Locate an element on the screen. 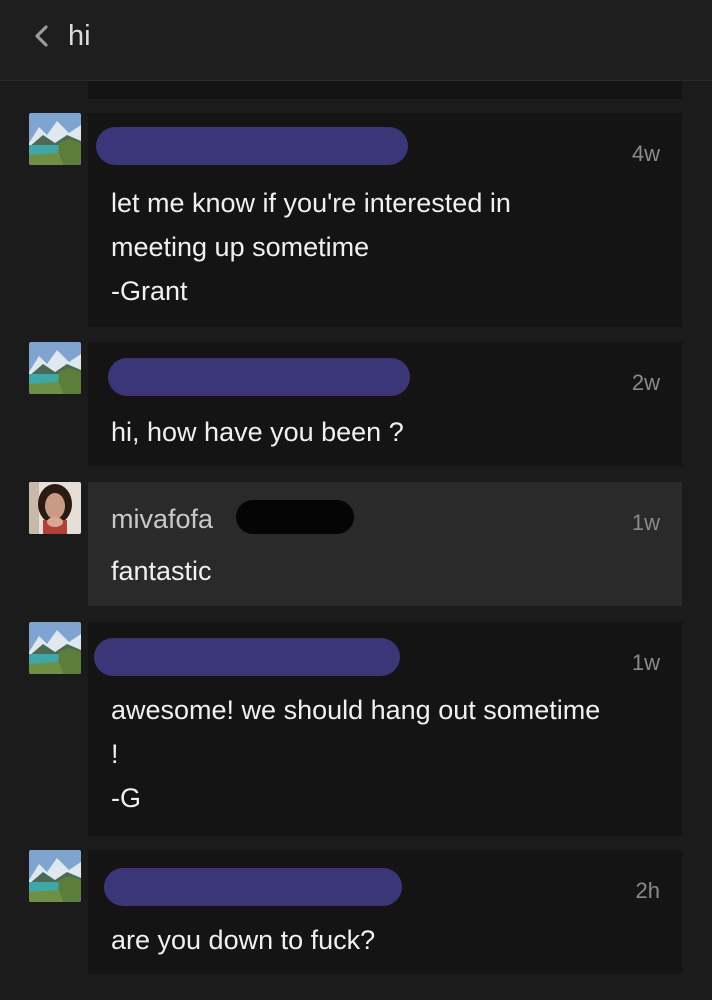 The image size is (712, 1000). message-body: are you down to fuck? is located at coordinates (243, 940).